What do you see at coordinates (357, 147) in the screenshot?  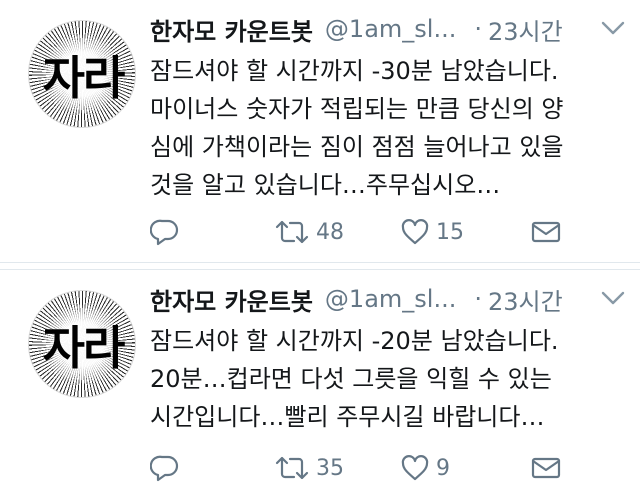 I see `tweet-text-line: 심에 가책이라는 짐이 점점 늘어나고 있을` at bounding box center [357, 147].